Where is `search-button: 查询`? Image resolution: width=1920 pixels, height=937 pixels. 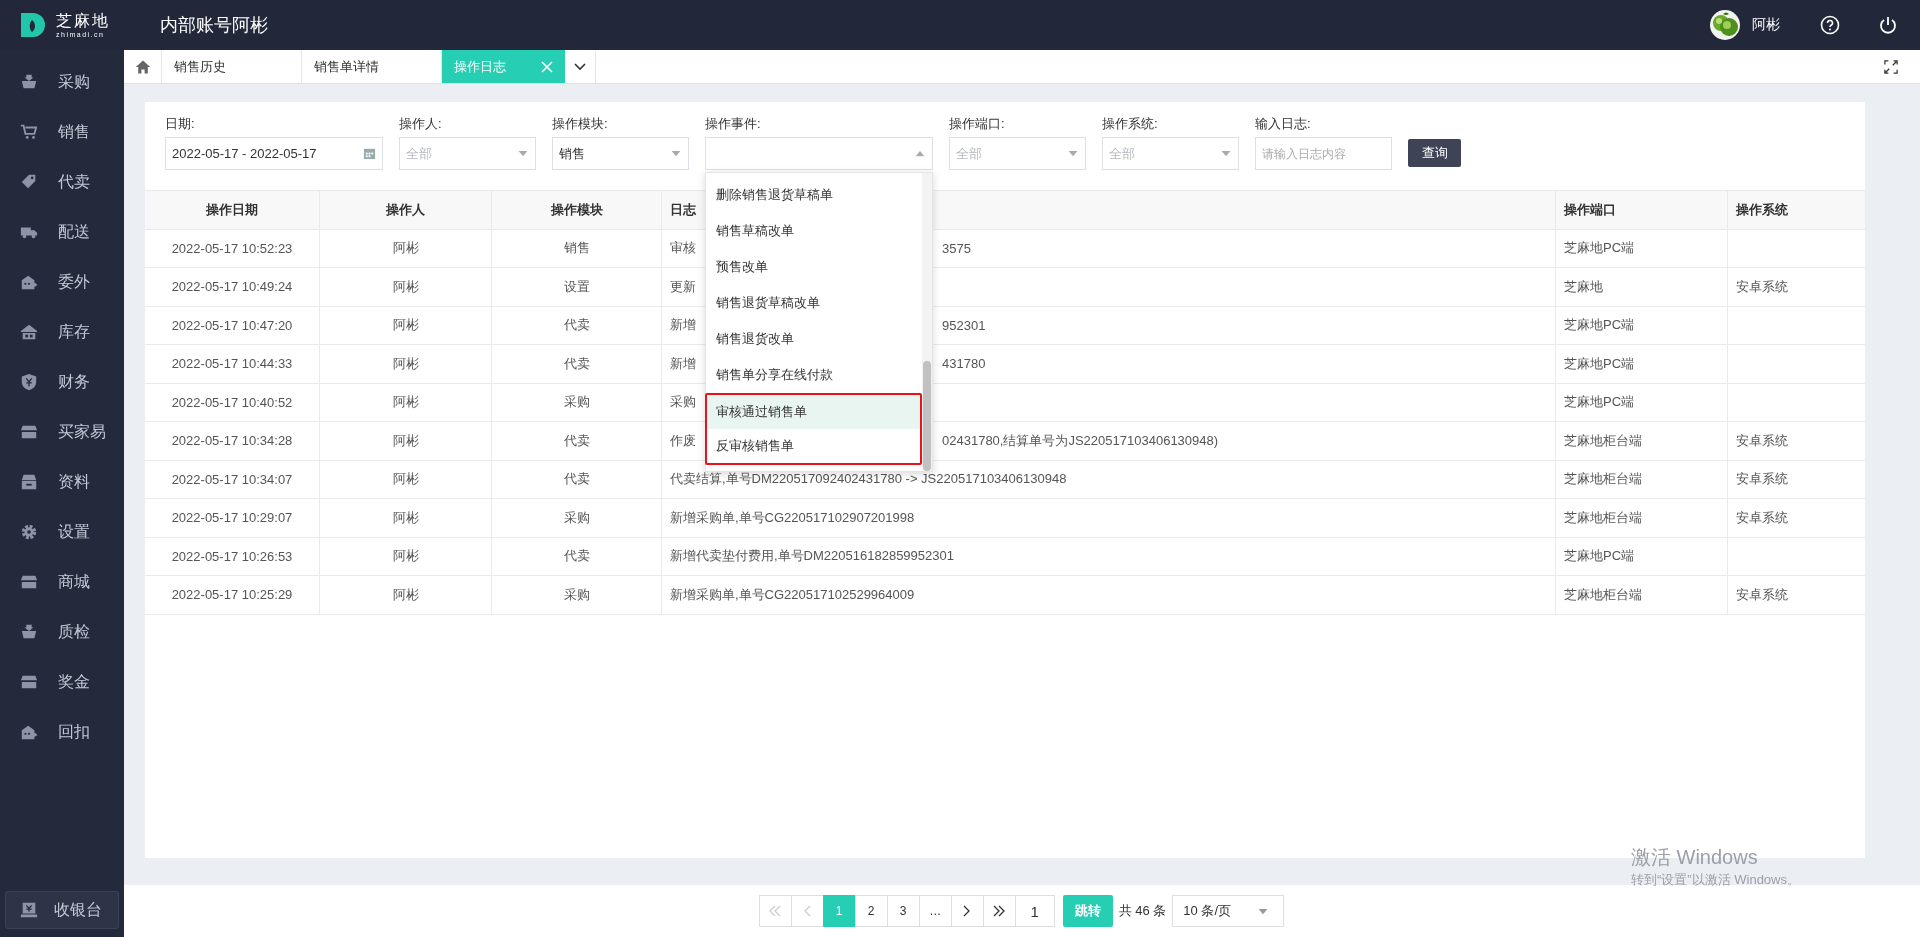 search-button: 查询 is located at coordinates (1434, 153).